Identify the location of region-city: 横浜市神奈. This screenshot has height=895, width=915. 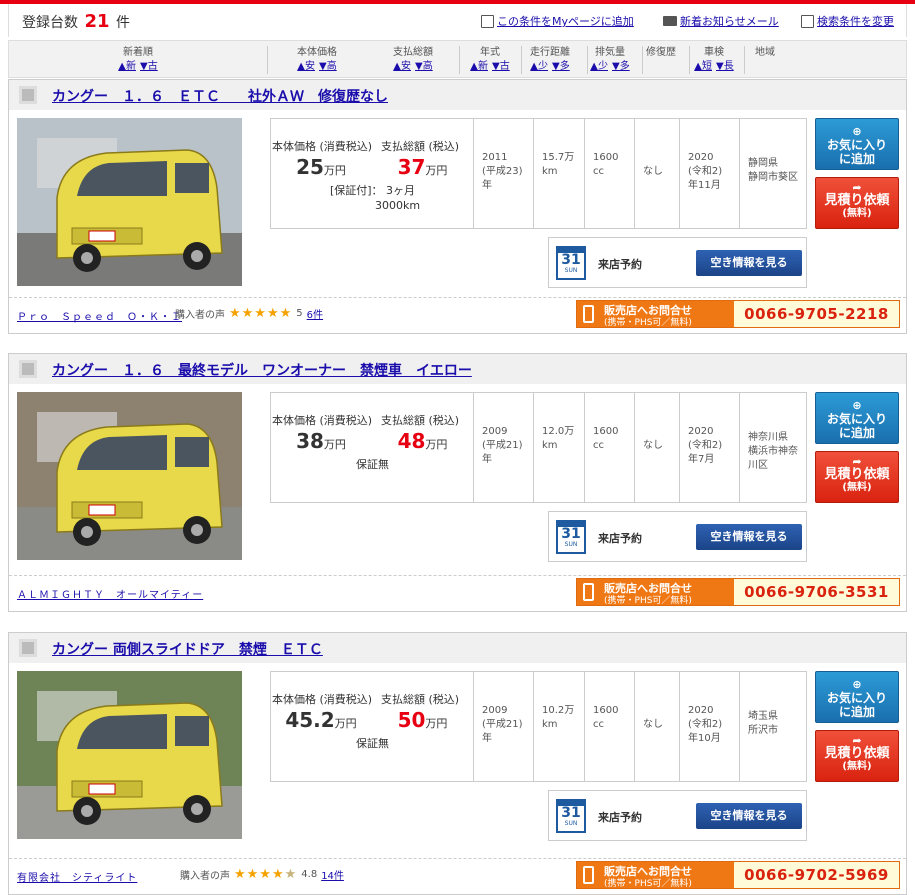
(773, 451).